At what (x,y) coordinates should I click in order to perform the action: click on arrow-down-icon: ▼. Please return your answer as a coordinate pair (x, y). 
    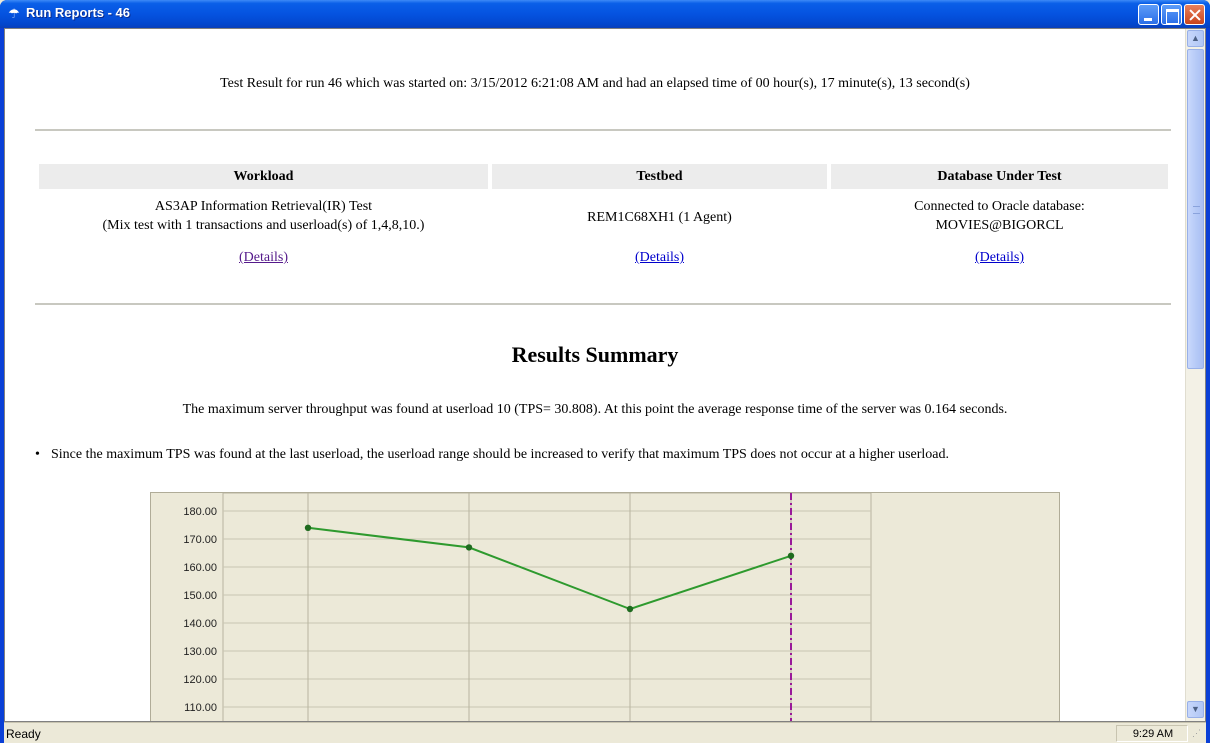
    Looking at the image, I should click on (1195, 709).